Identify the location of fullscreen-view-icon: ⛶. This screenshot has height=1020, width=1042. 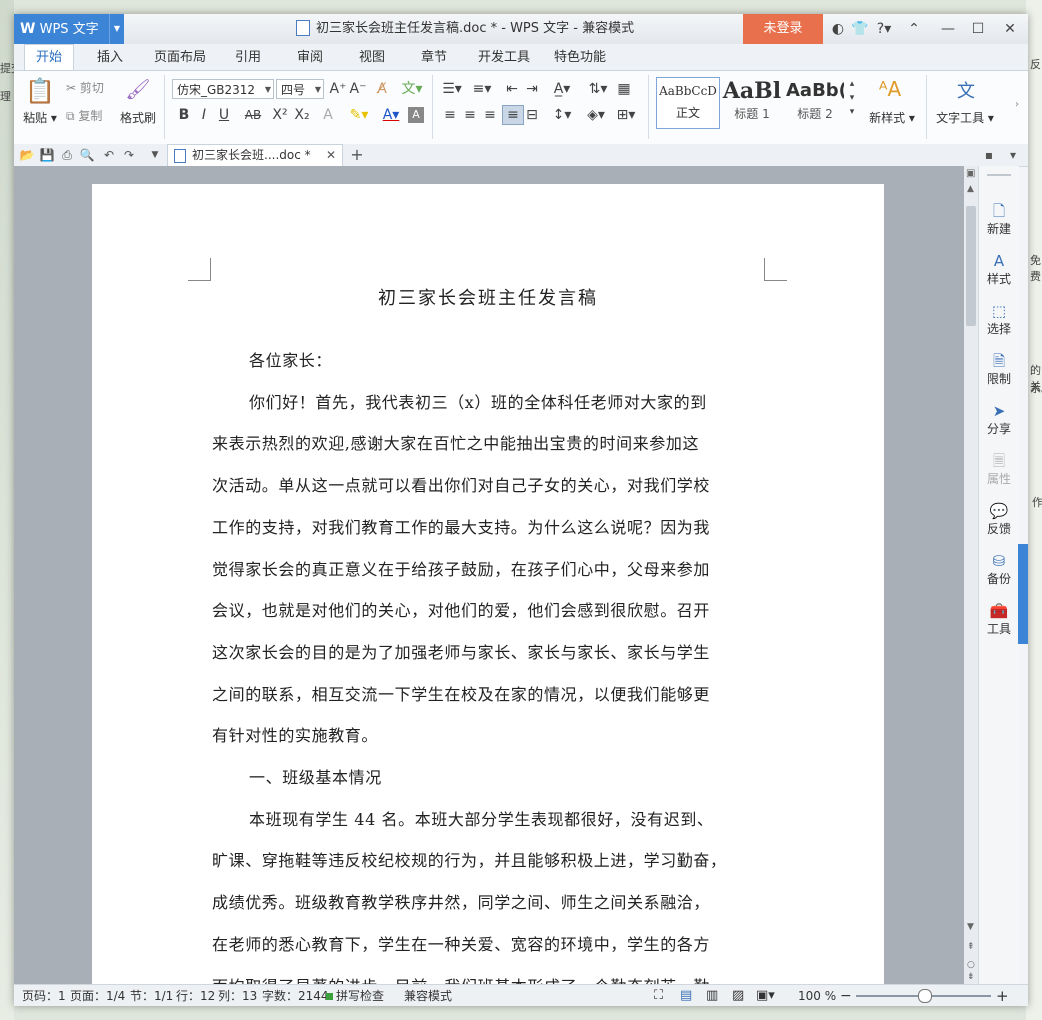
(658, 995).